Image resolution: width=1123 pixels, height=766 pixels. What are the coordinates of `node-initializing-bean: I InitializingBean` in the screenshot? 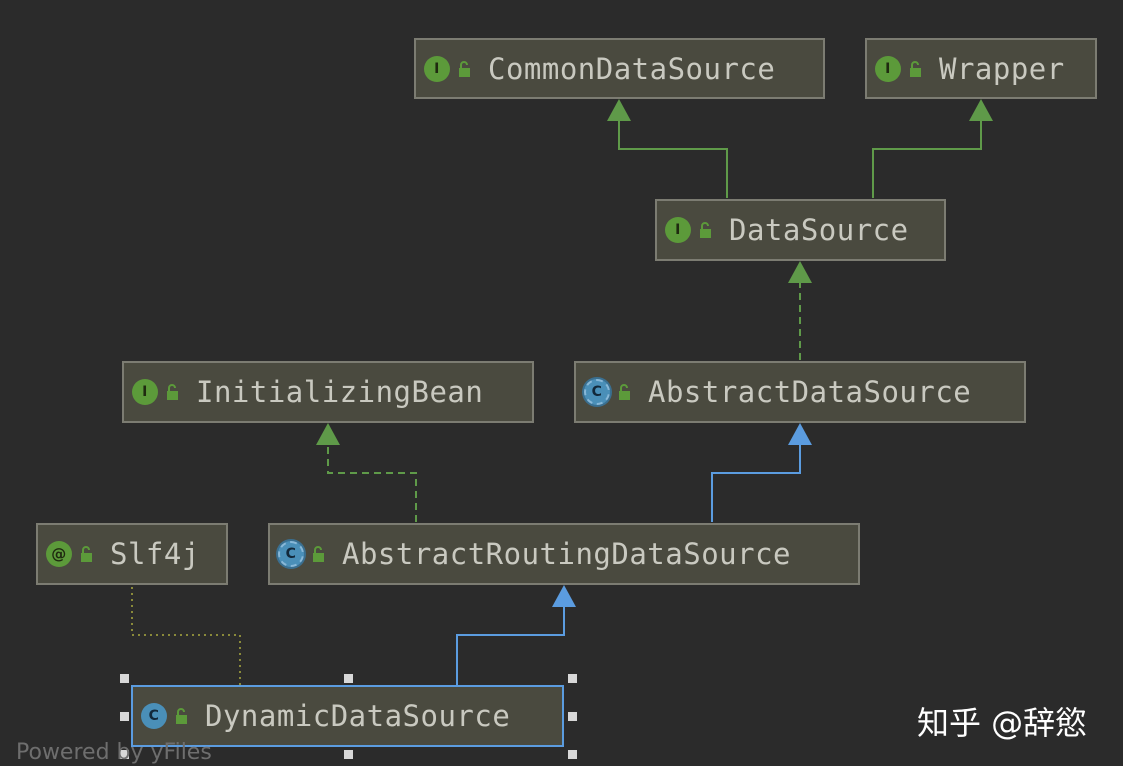 It's located at (328, 392).